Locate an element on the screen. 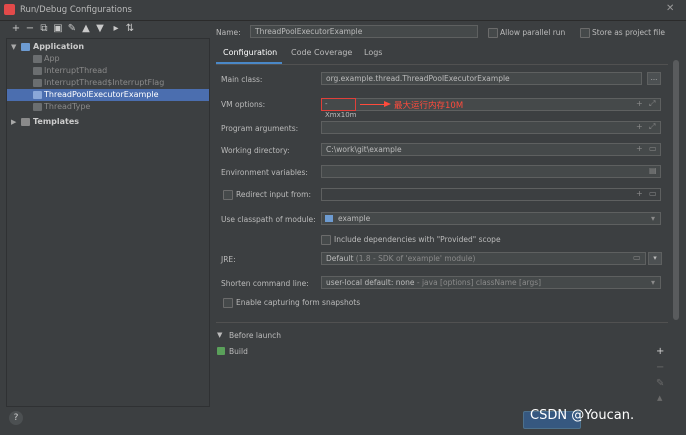 The image size is (686, 435). folder-icon: ▸ is located at coordinates (116, 29).